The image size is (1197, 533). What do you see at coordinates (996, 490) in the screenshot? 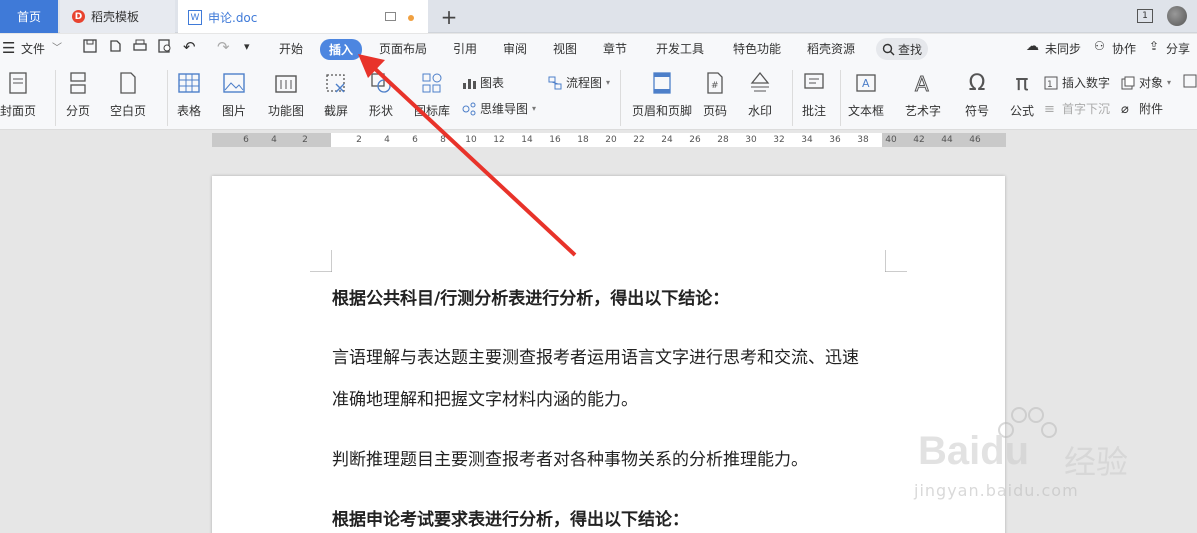
I see `watermark-url: jingyan.baidu.com` at bounding box center [996, 490].